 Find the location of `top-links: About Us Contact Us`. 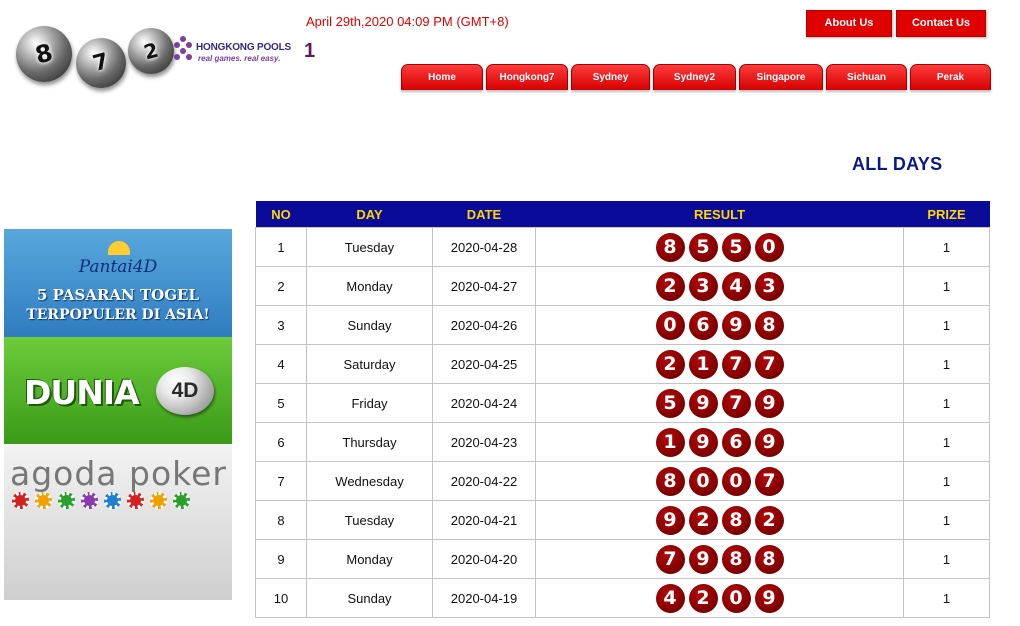

top-links: About Us Contact Us is located at coordinates (896, 23).